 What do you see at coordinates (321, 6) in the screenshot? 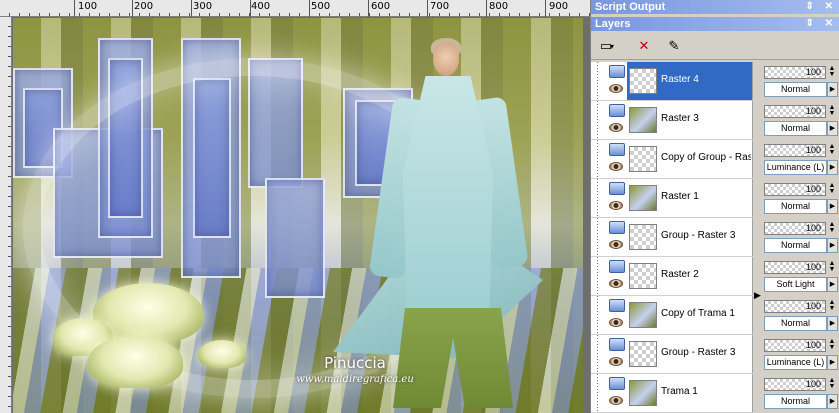
I see `ruler-label: 500` at bounding box center [321, 6].